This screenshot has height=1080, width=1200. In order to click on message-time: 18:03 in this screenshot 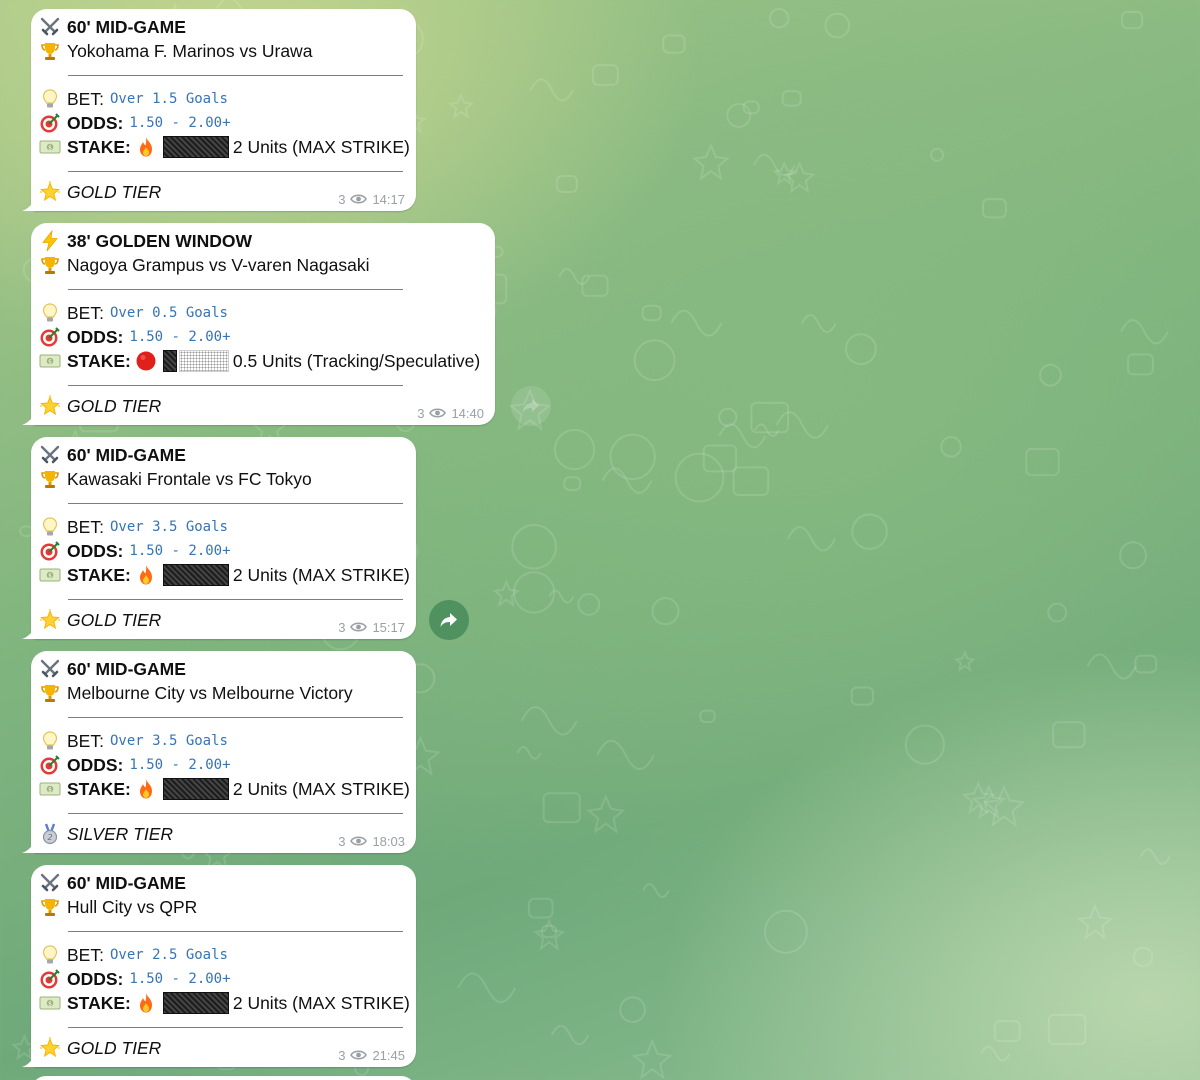, I will do `click(388, 841)`.